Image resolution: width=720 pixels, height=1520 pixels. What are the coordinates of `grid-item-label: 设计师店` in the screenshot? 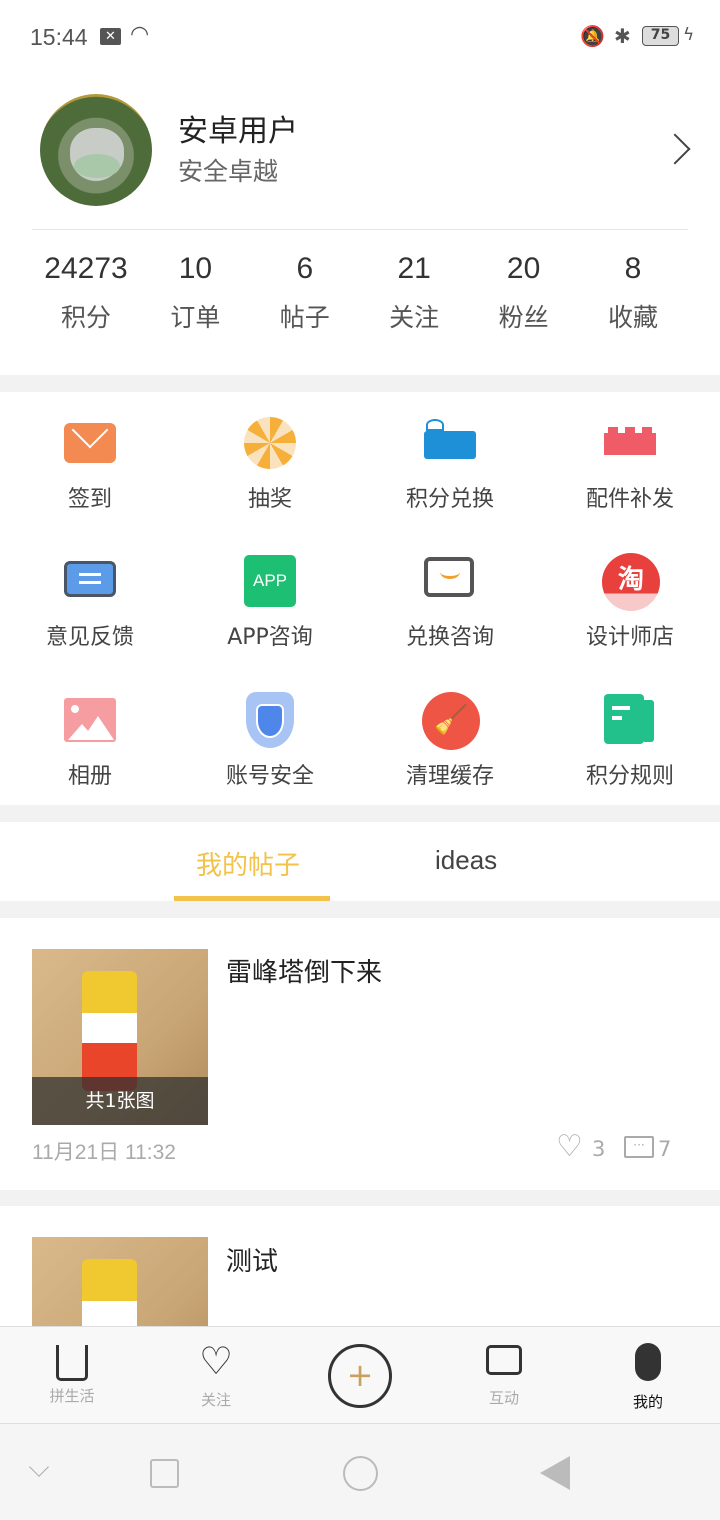 It's located at (629, 637).